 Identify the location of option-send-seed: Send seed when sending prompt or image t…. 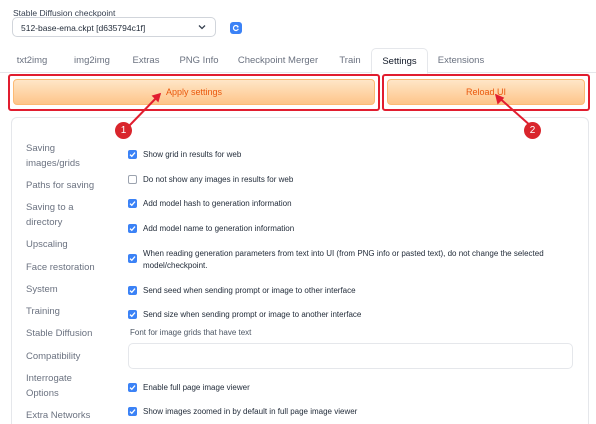
(242, 291).